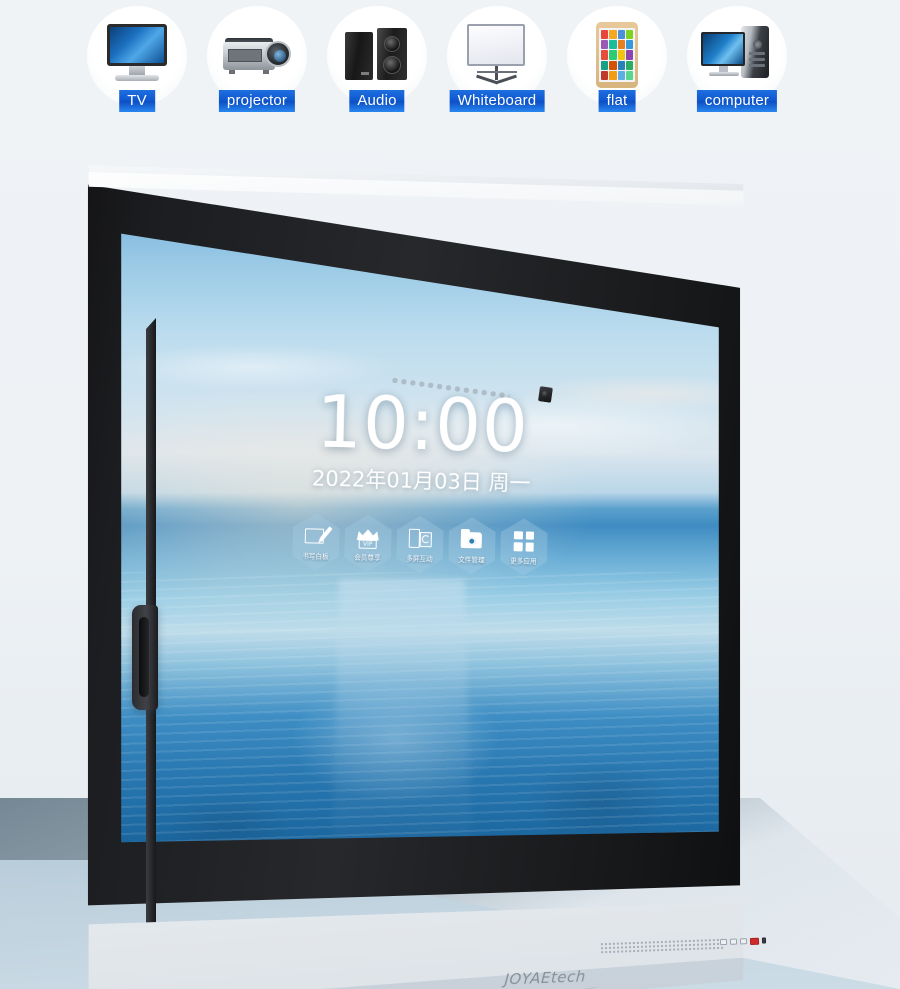 The image size is (900, 989). I want to click on power-button, so click(754, 941).